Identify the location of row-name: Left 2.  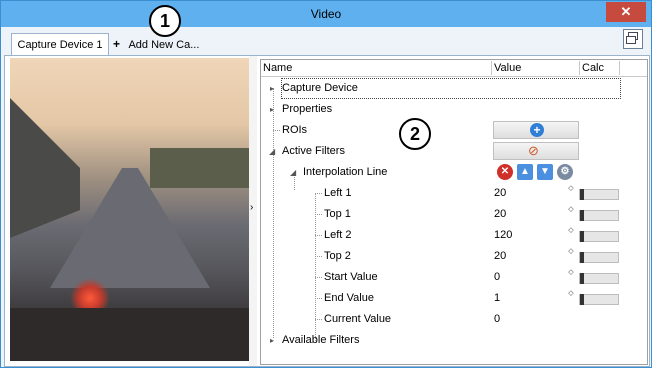
(338, 235).